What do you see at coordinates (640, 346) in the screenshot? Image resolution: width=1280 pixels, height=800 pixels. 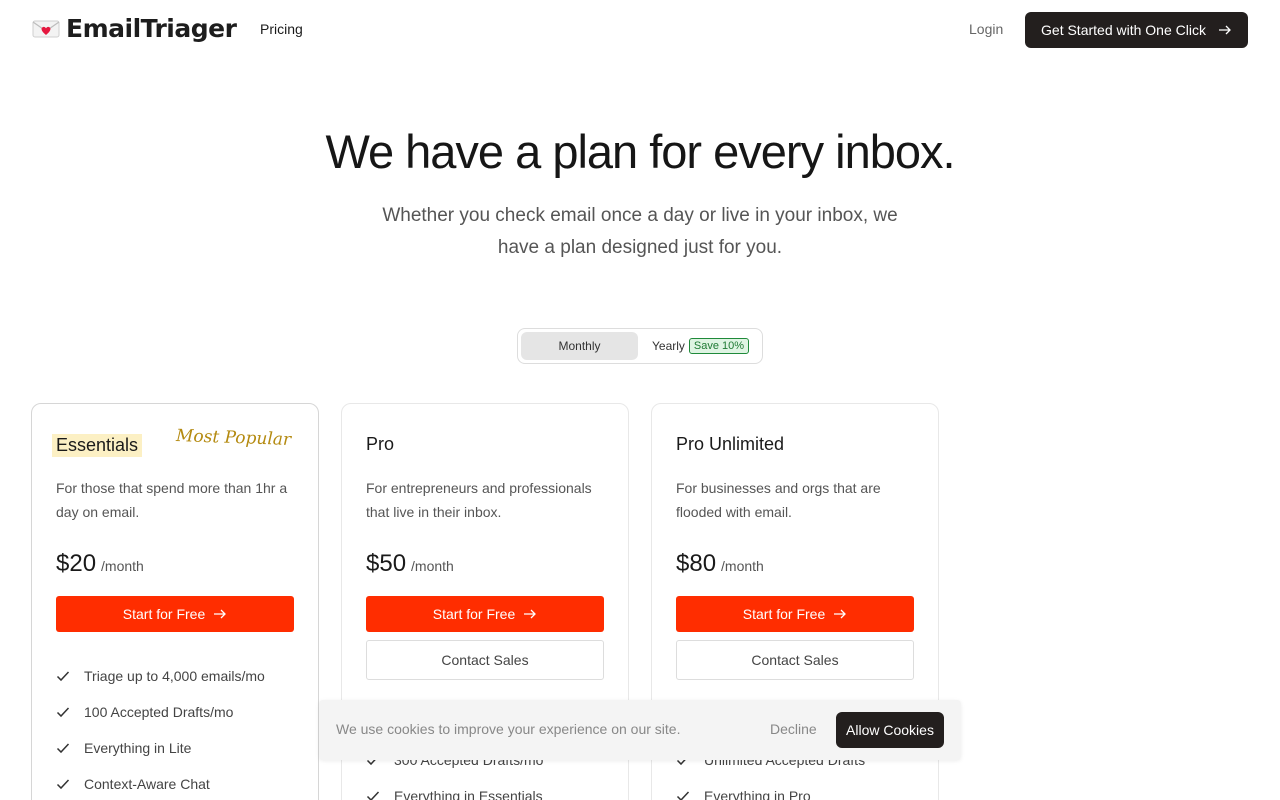 I see `billing-toggle: Monthly Yearly Save 10%` at bounding box center [640, 346].